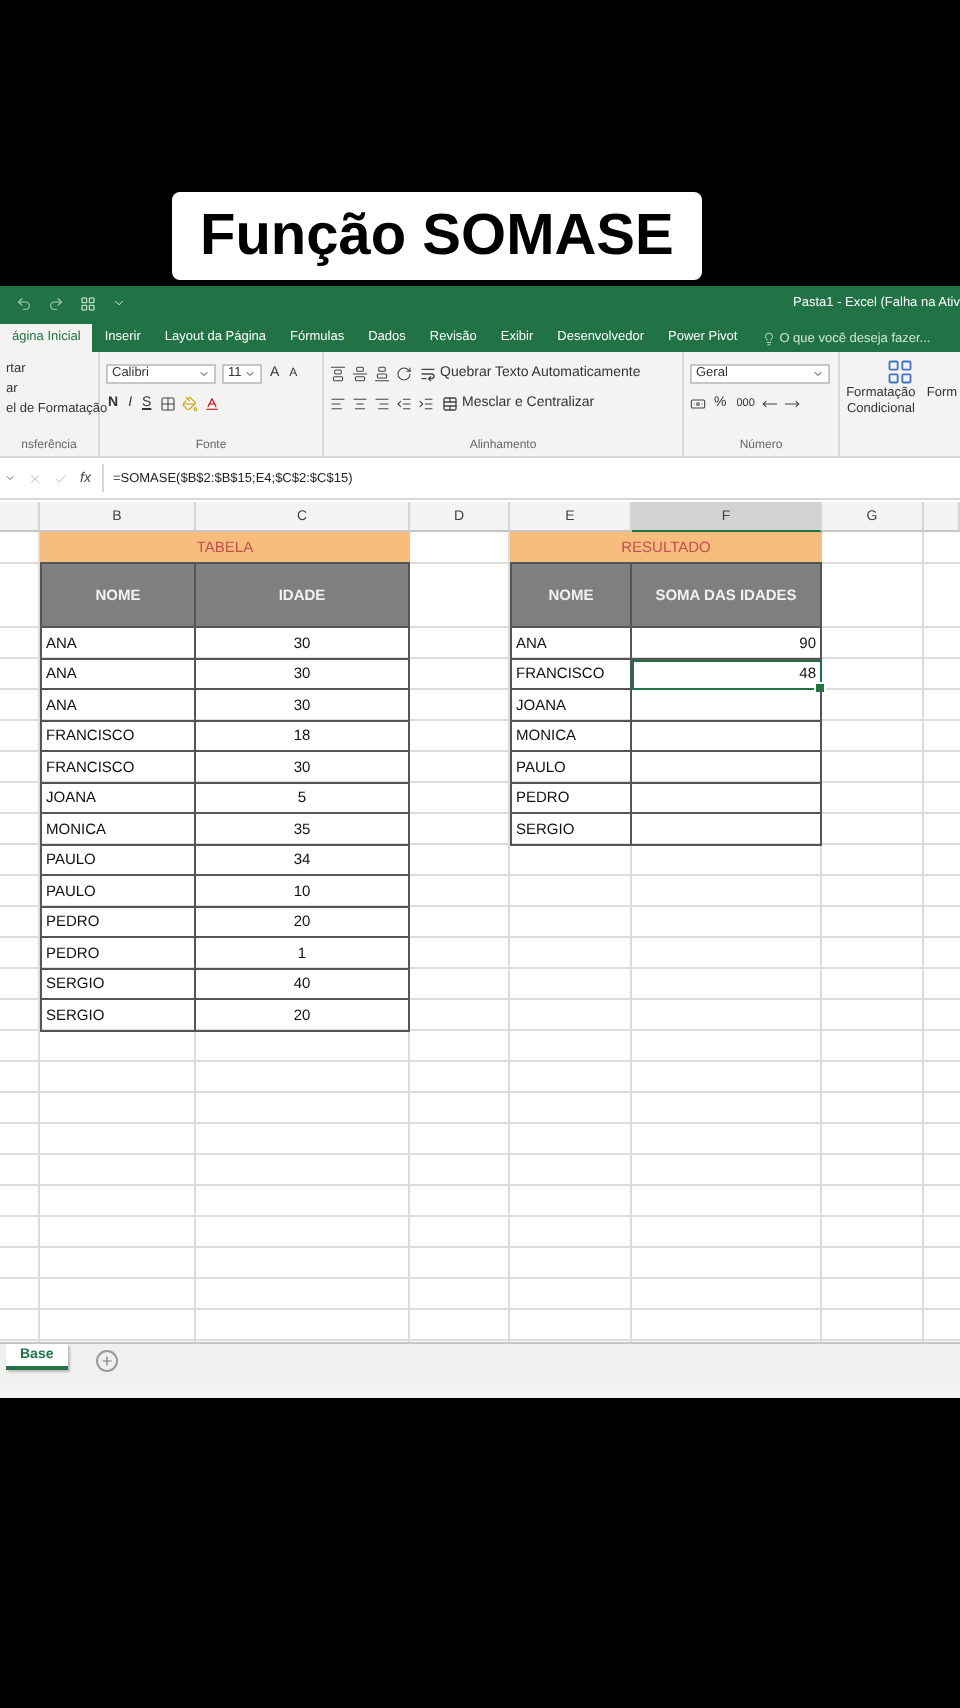 The height and width of the screenshot is (1708, 960). Describe the element at coordinates (24, 303) in the screenshot. I see `undo-icon` at that location.